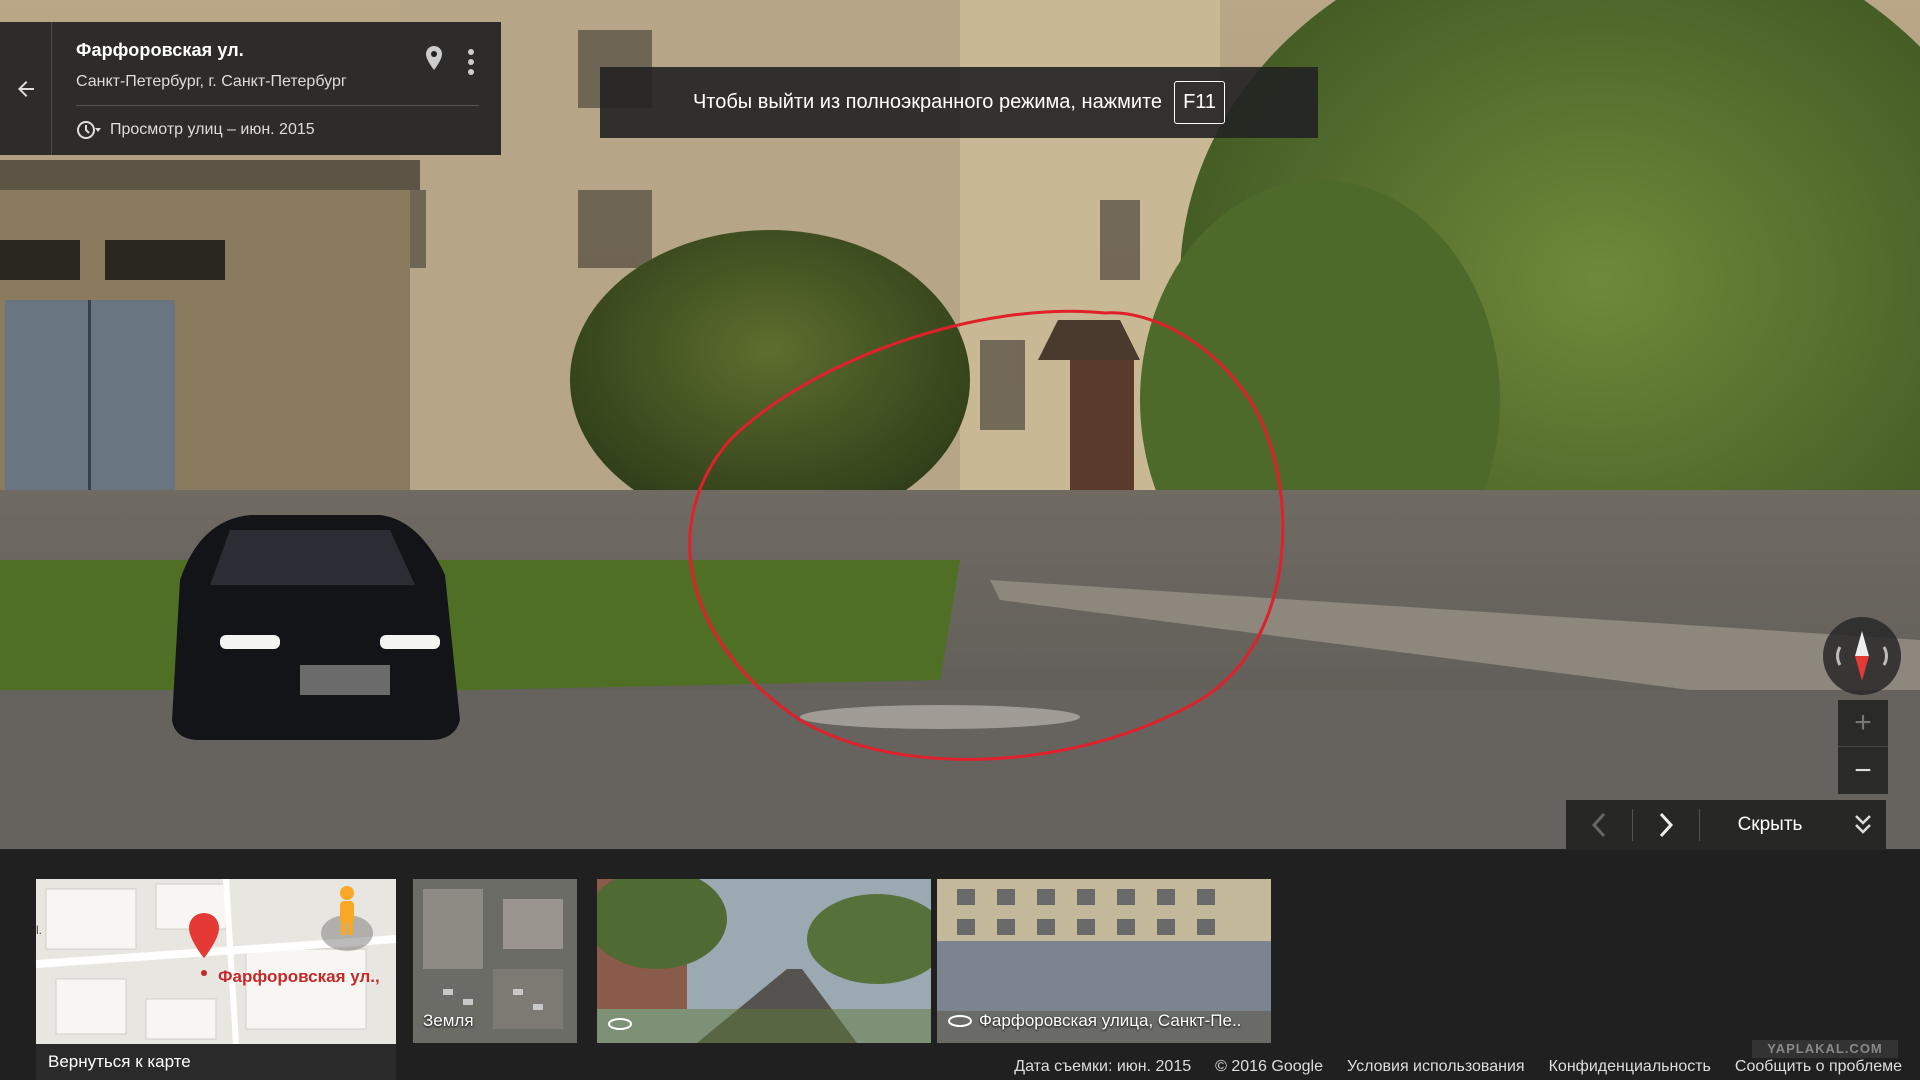  I want to click on compass-icon, so click(1862, 656).